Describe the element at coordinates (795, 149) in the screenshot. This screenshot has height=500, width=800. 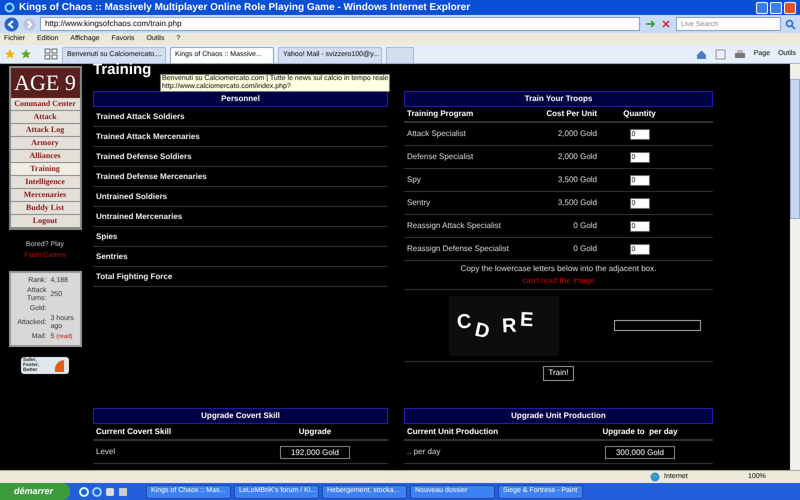
I see `scroll-thumb` at that location.